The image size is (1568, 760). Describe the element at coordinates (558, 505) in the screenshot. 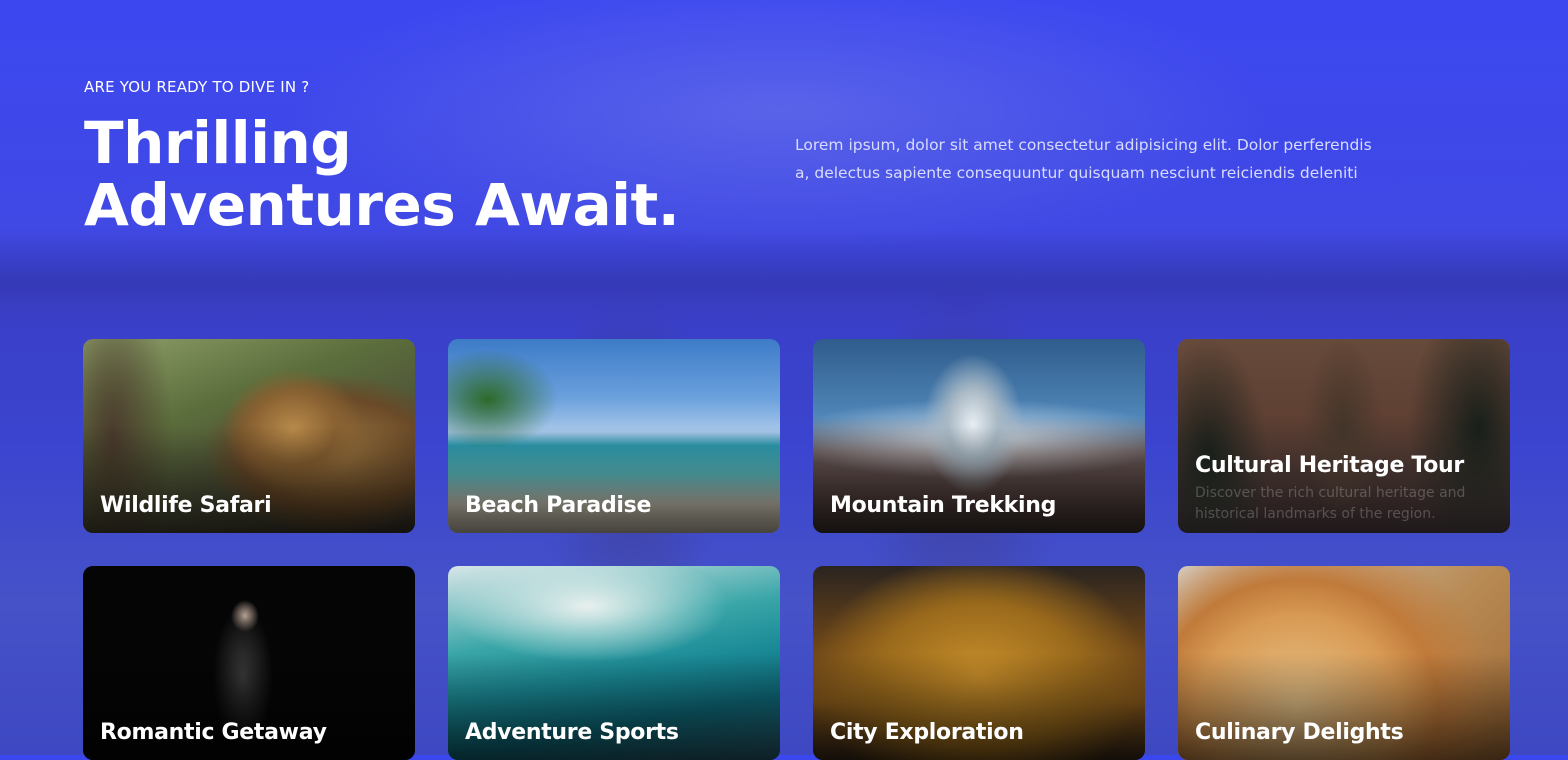

I see `card-title: Beach Paradise` at that location.